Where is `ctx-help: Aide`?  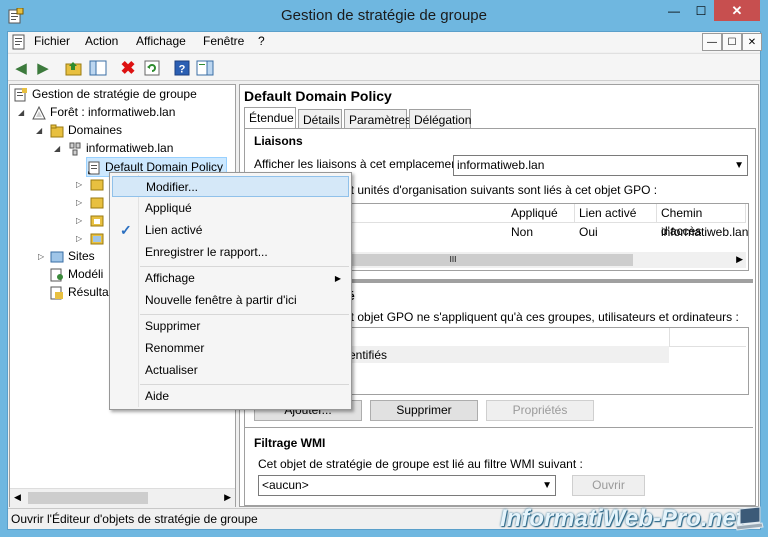 ctx-help: Aide is located at coordinates (230, 396).